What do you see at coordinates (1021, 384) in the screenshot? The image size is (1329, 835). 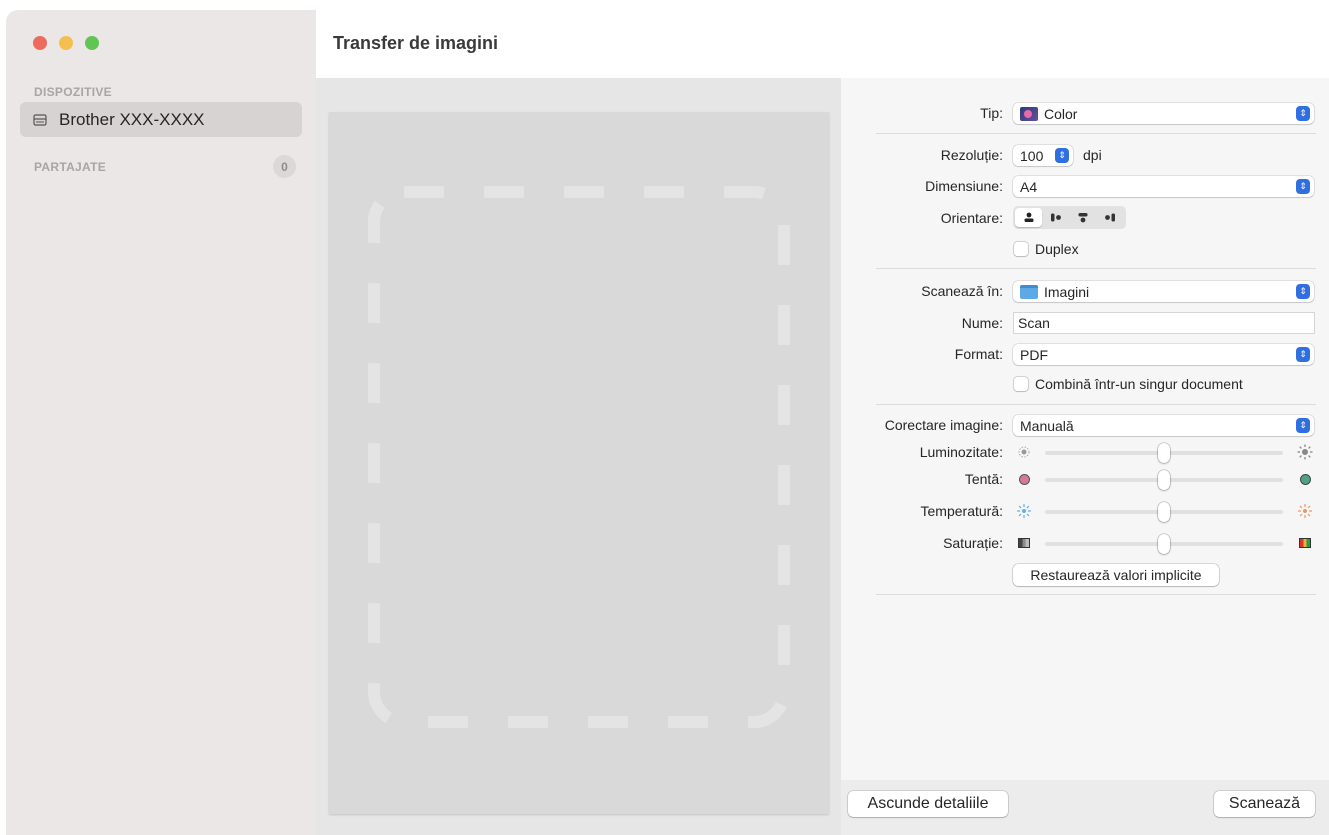 I see `combine-checkbox` at bounding box center [1021, 384].